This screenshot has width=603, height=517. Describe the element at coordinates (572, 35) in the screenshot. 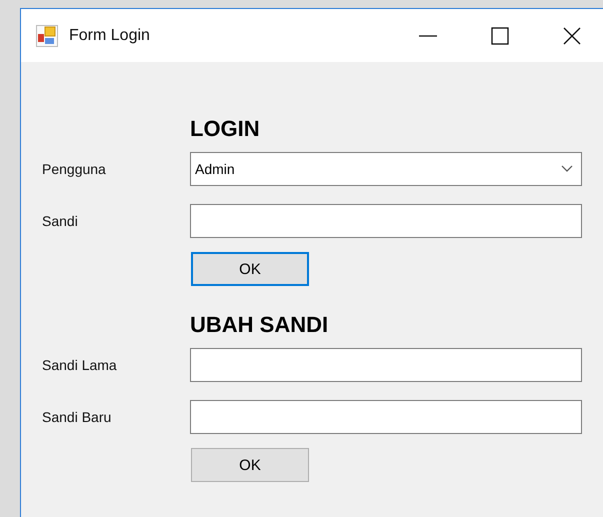

I see `close-icon` at that location.